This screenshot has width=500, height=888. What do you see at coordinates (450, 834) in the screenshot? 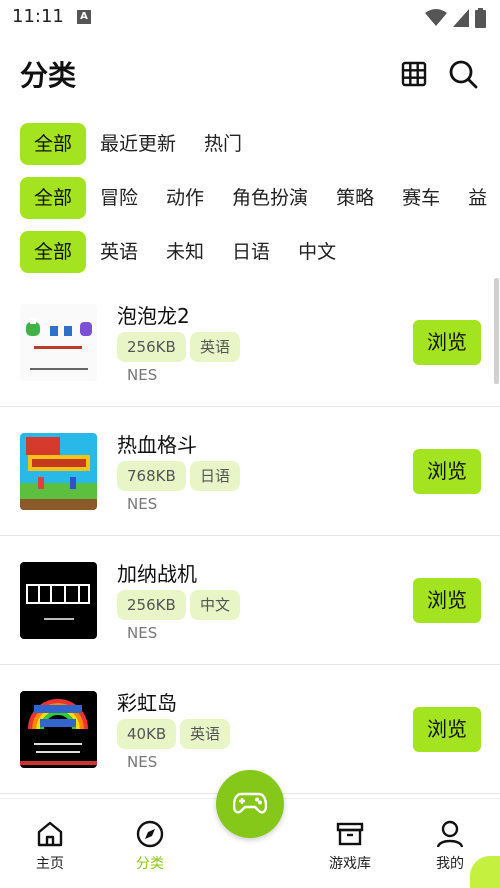
I see `user-icon` at bounding box center [450, 834].